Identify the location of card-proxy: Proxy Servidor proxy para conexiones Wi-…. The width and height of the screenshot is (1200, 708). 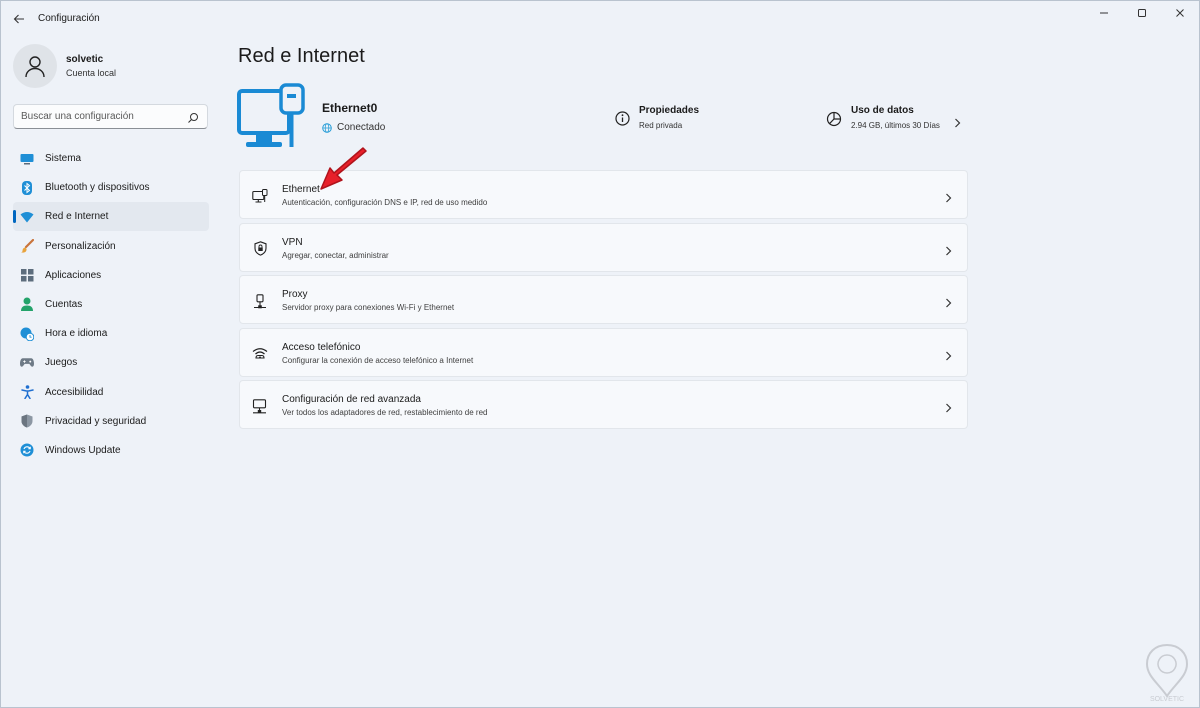
(603, 299).